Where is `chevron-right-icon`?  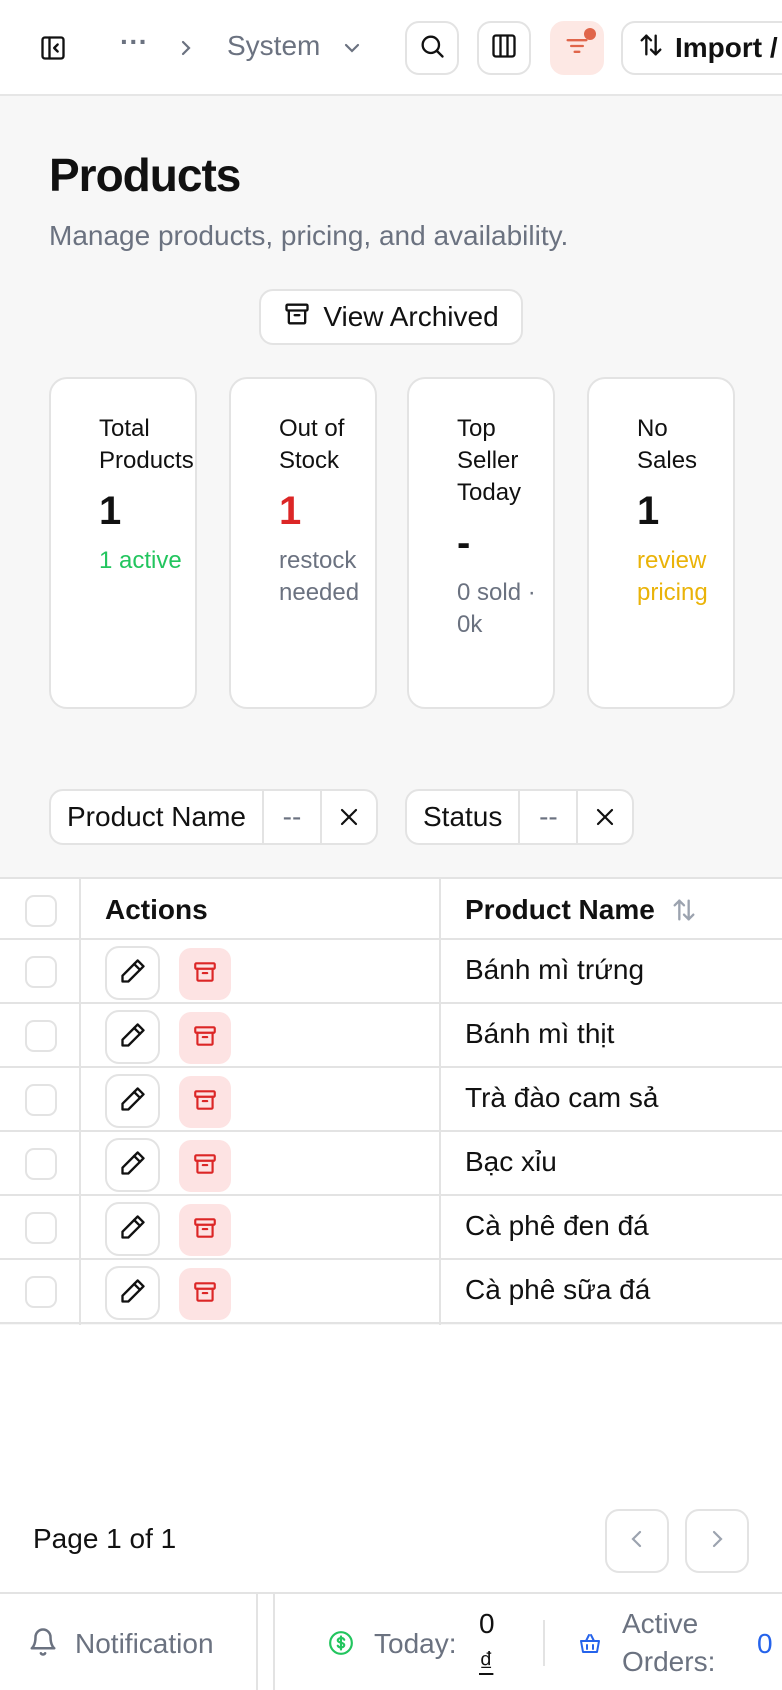 chevron-right-icon is located at coordinates (186, 48).